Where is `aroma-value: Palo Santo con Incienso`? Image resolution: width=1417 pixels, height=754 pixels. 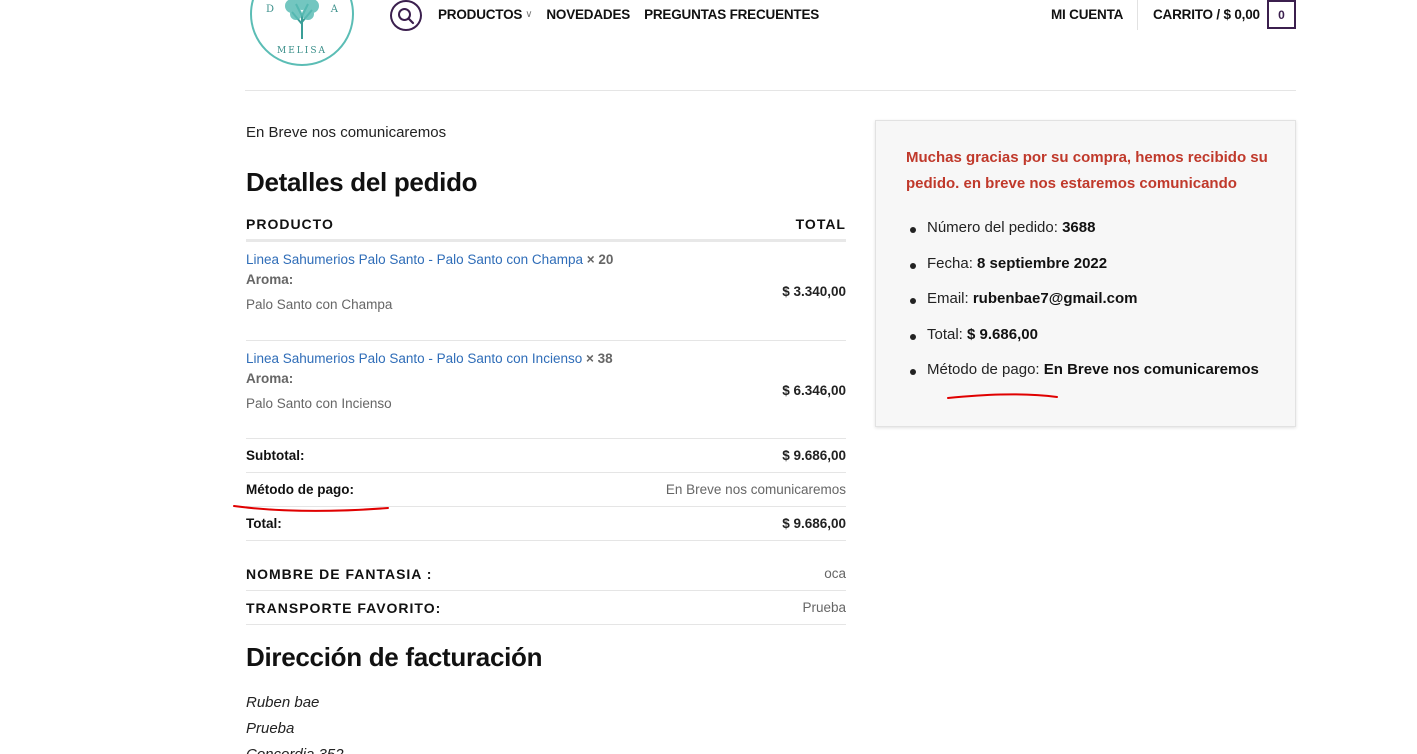
aroma-value: Palo Santo con Incienso is located at coordinates (319, 403).